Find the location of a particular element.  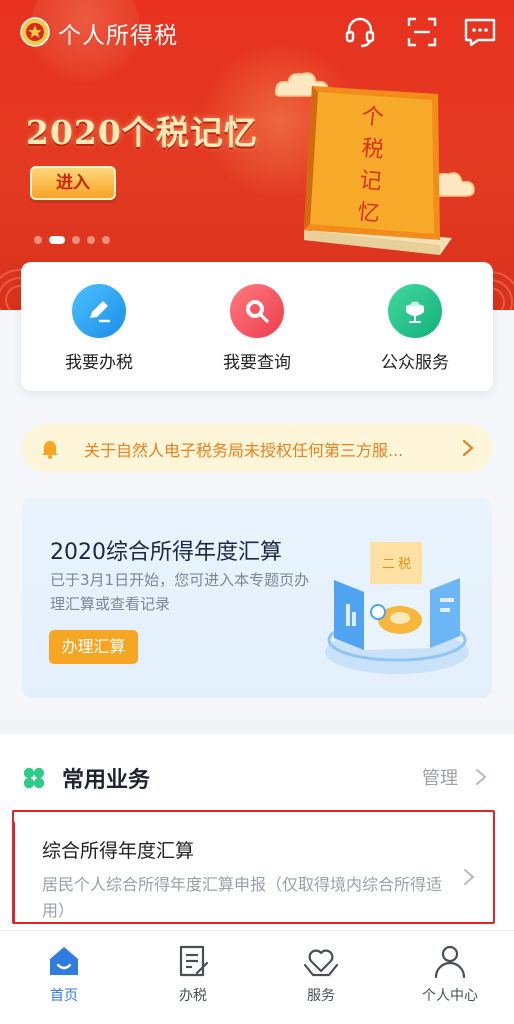

handle-settlement-button: 办理汇算 is located at coordinates (93, 647).